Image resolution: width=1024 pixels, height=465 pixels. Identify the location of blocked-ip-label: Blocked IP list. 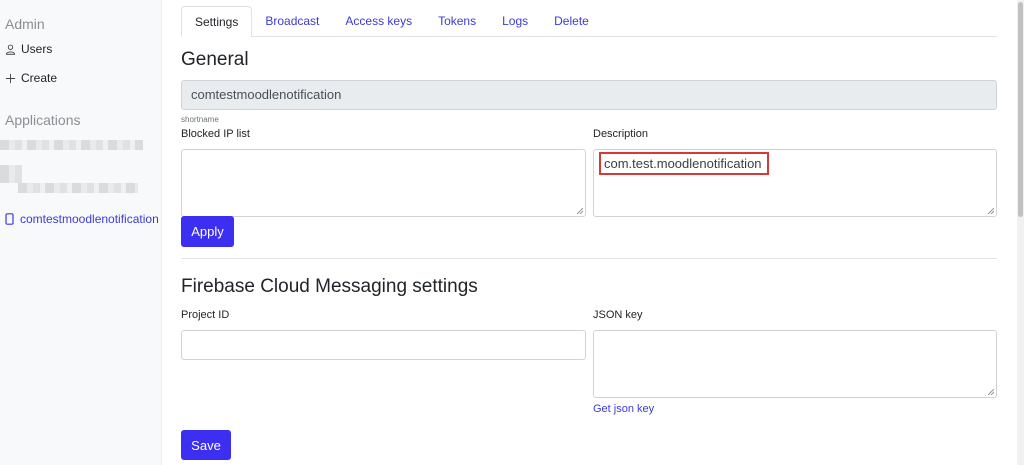
(215, 134).